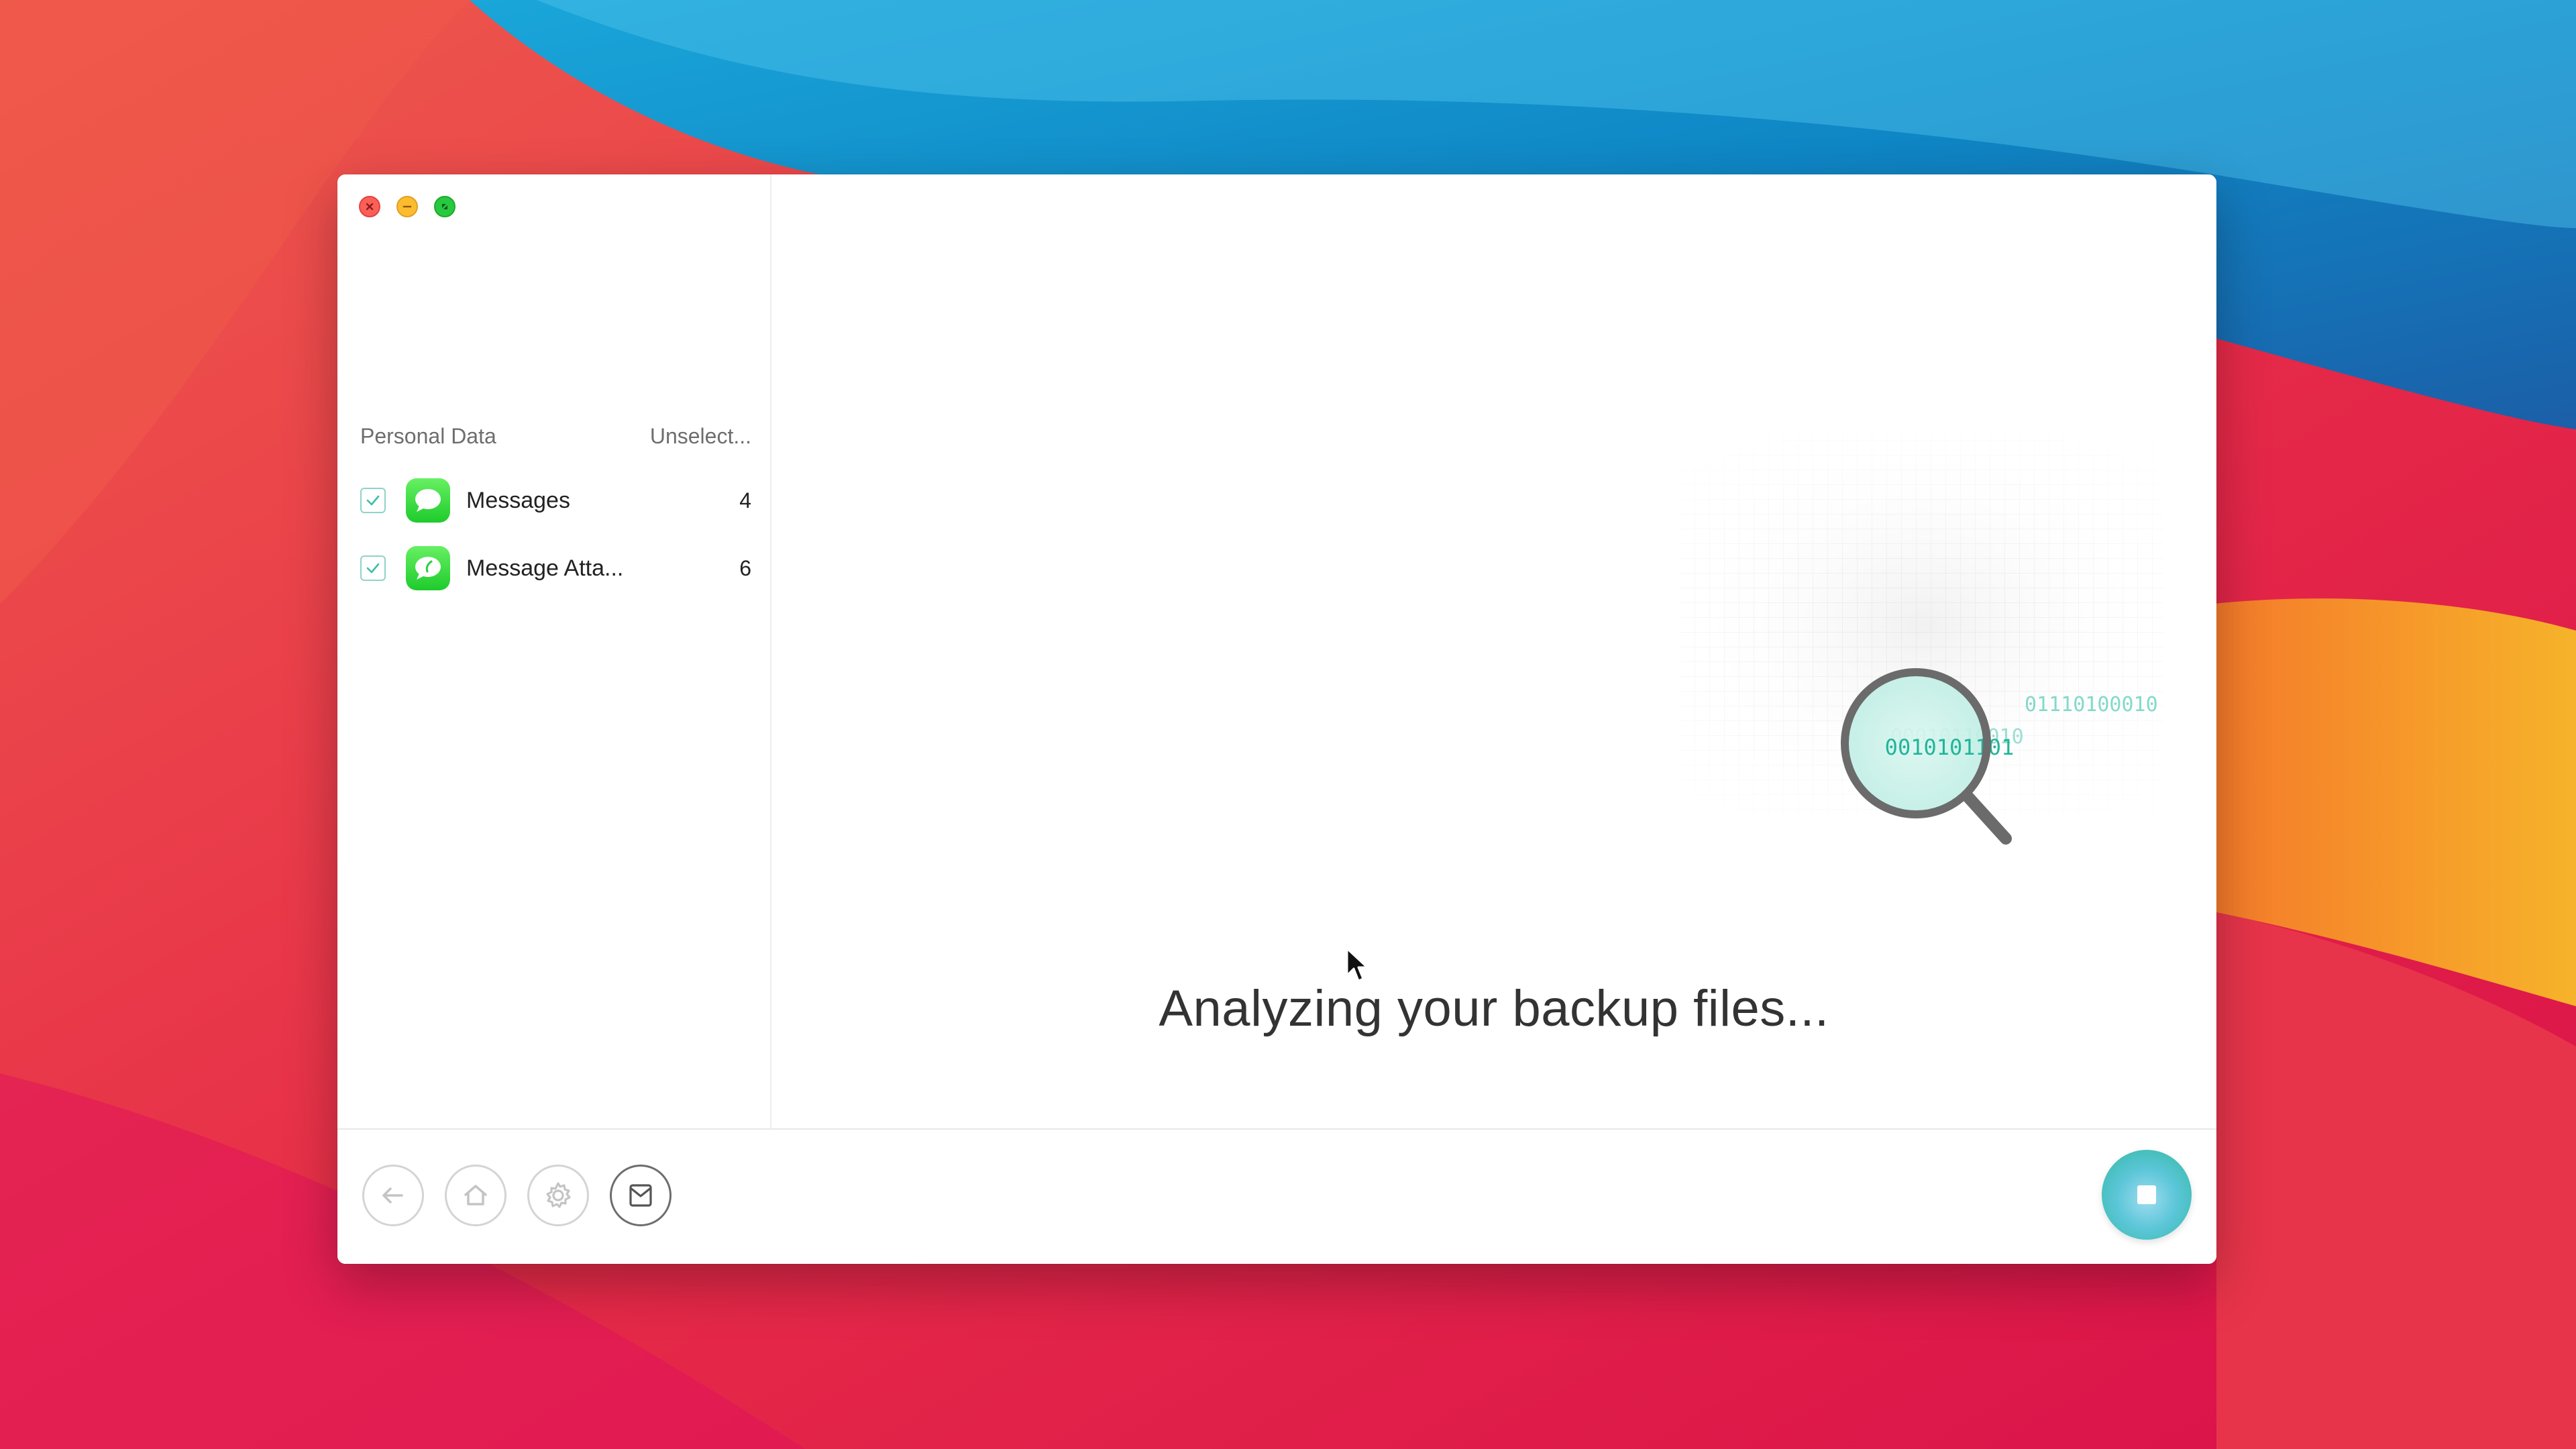  I want to click on zoom-window-button, so click(444, 206).